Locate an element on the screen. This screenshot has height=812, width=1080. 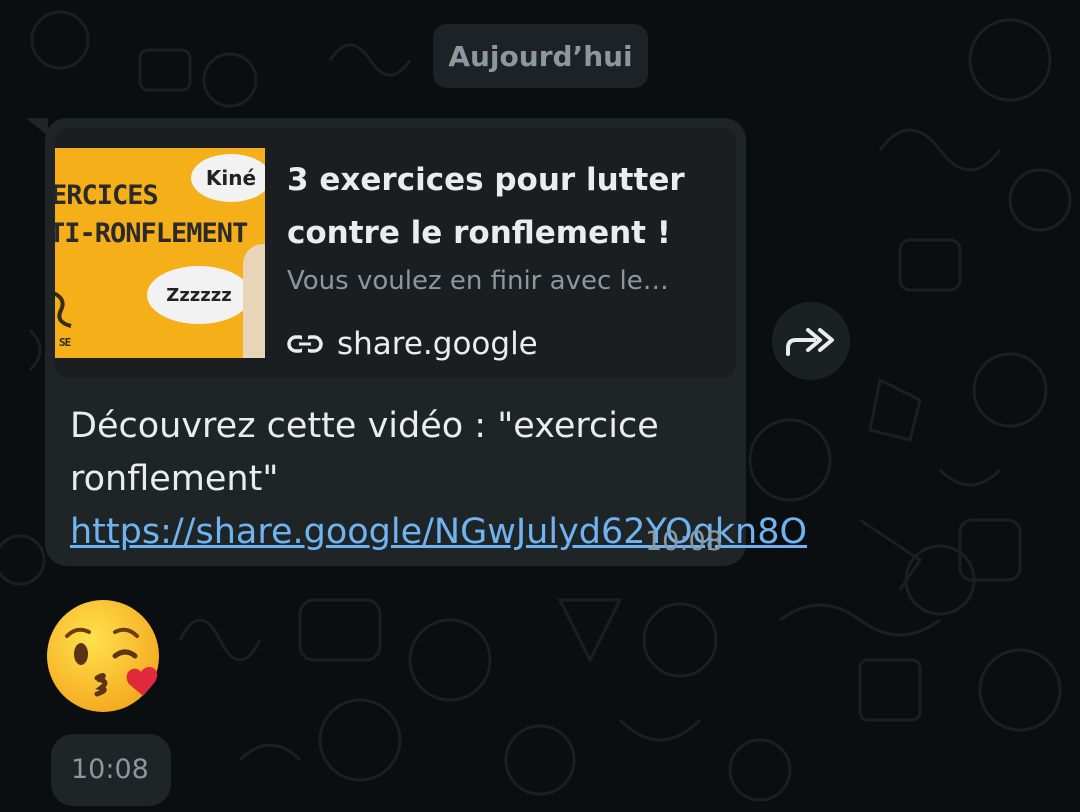
emoji-timestamp: 10:08 is located at coordinates (110, 769).